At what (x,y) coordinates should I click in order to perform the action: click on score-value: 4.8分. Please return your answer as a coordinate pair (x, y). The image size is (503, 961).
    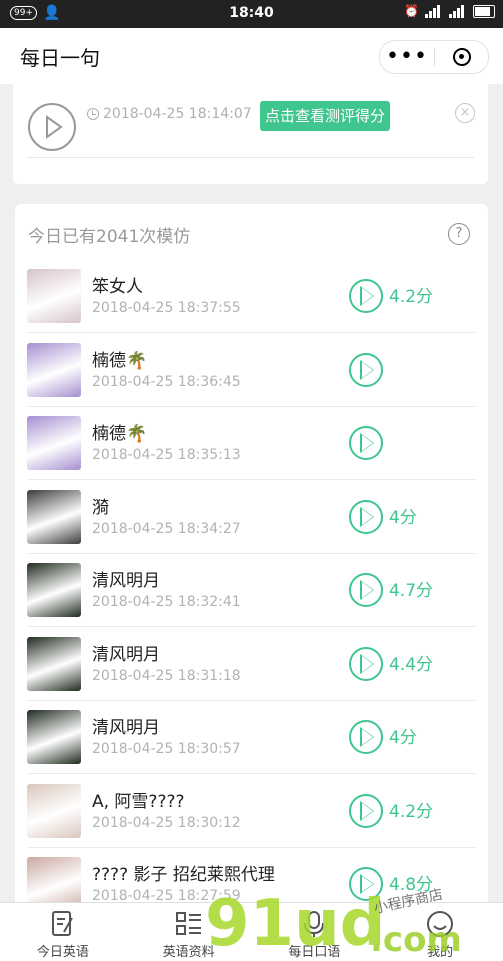
    Looking at the image, I should click on (411, 885).